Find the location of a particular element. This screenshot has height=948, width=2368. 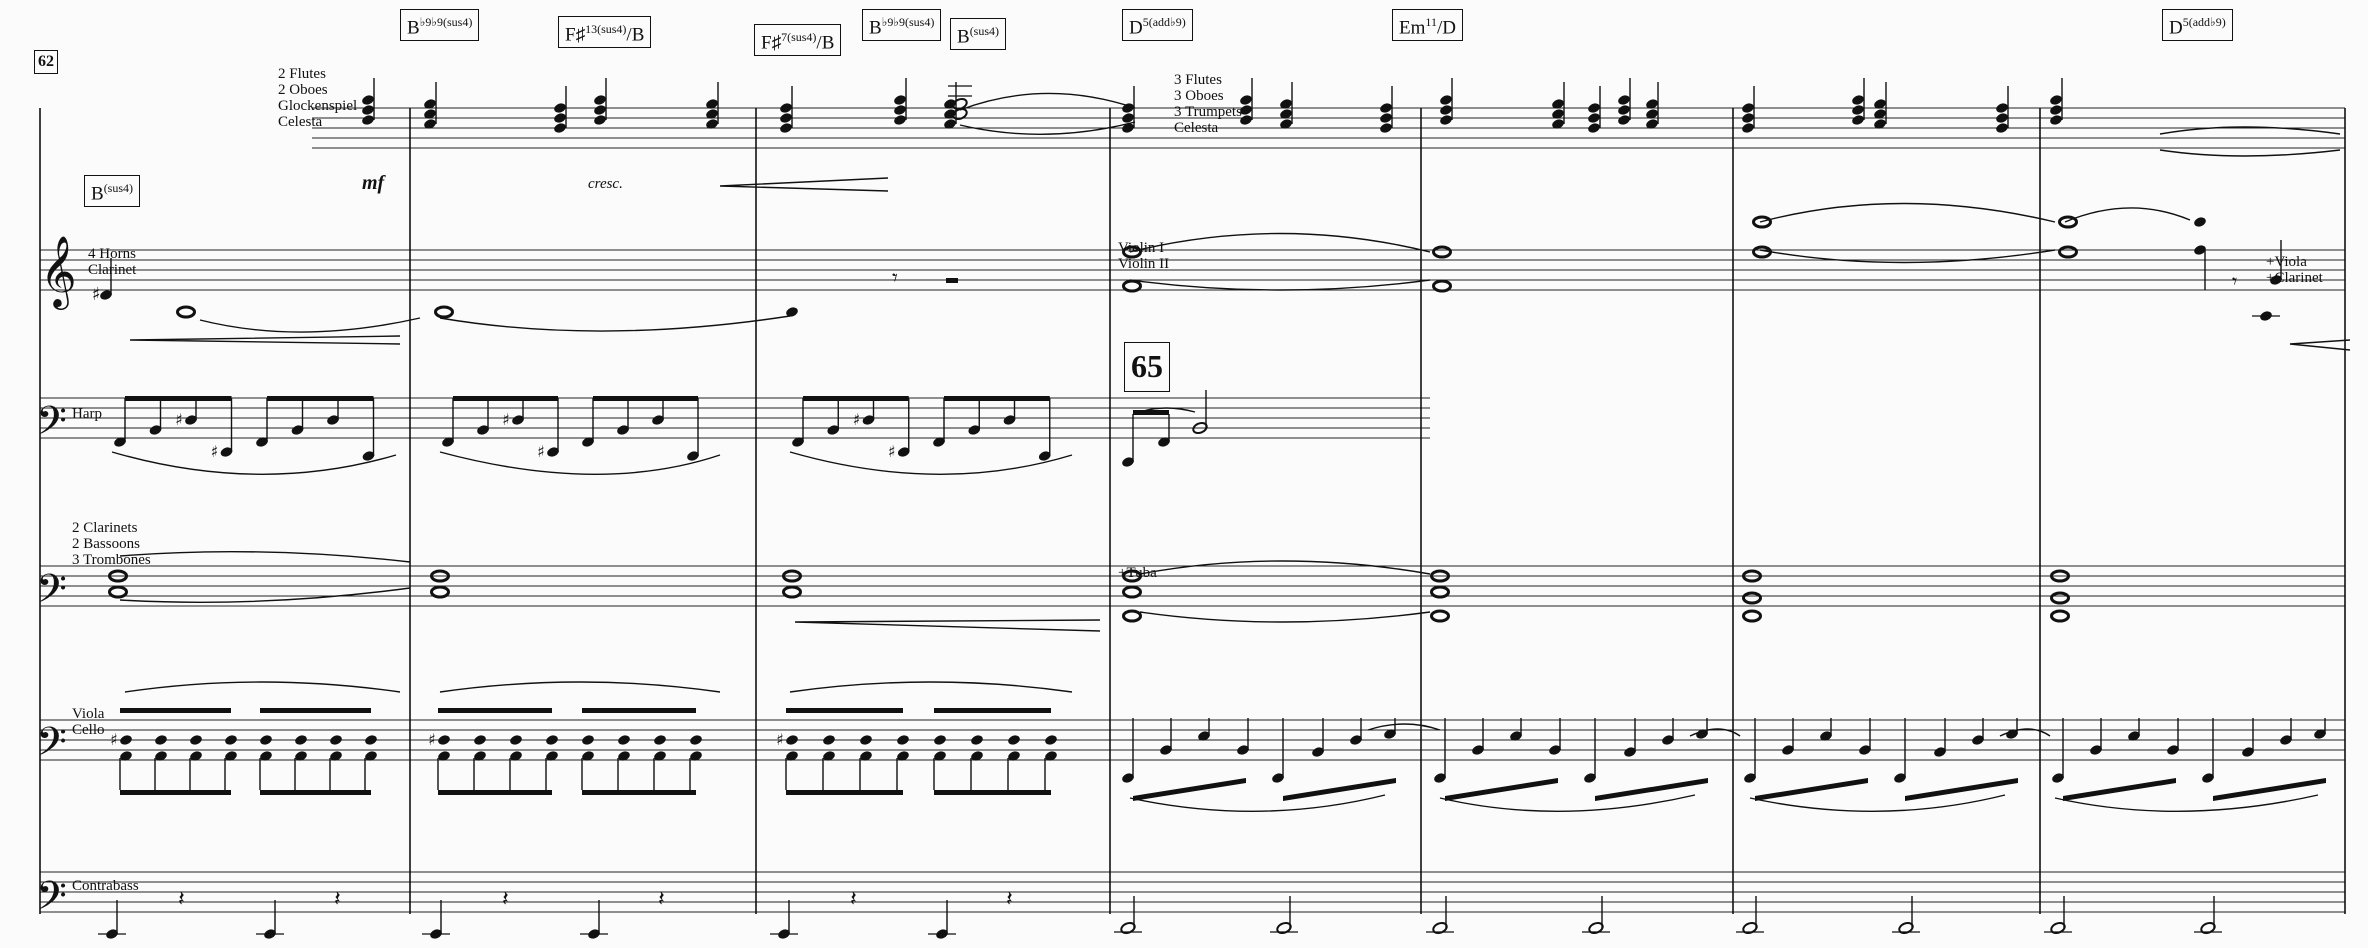

staff-horns-violins is located at coordinates (1192, 270).